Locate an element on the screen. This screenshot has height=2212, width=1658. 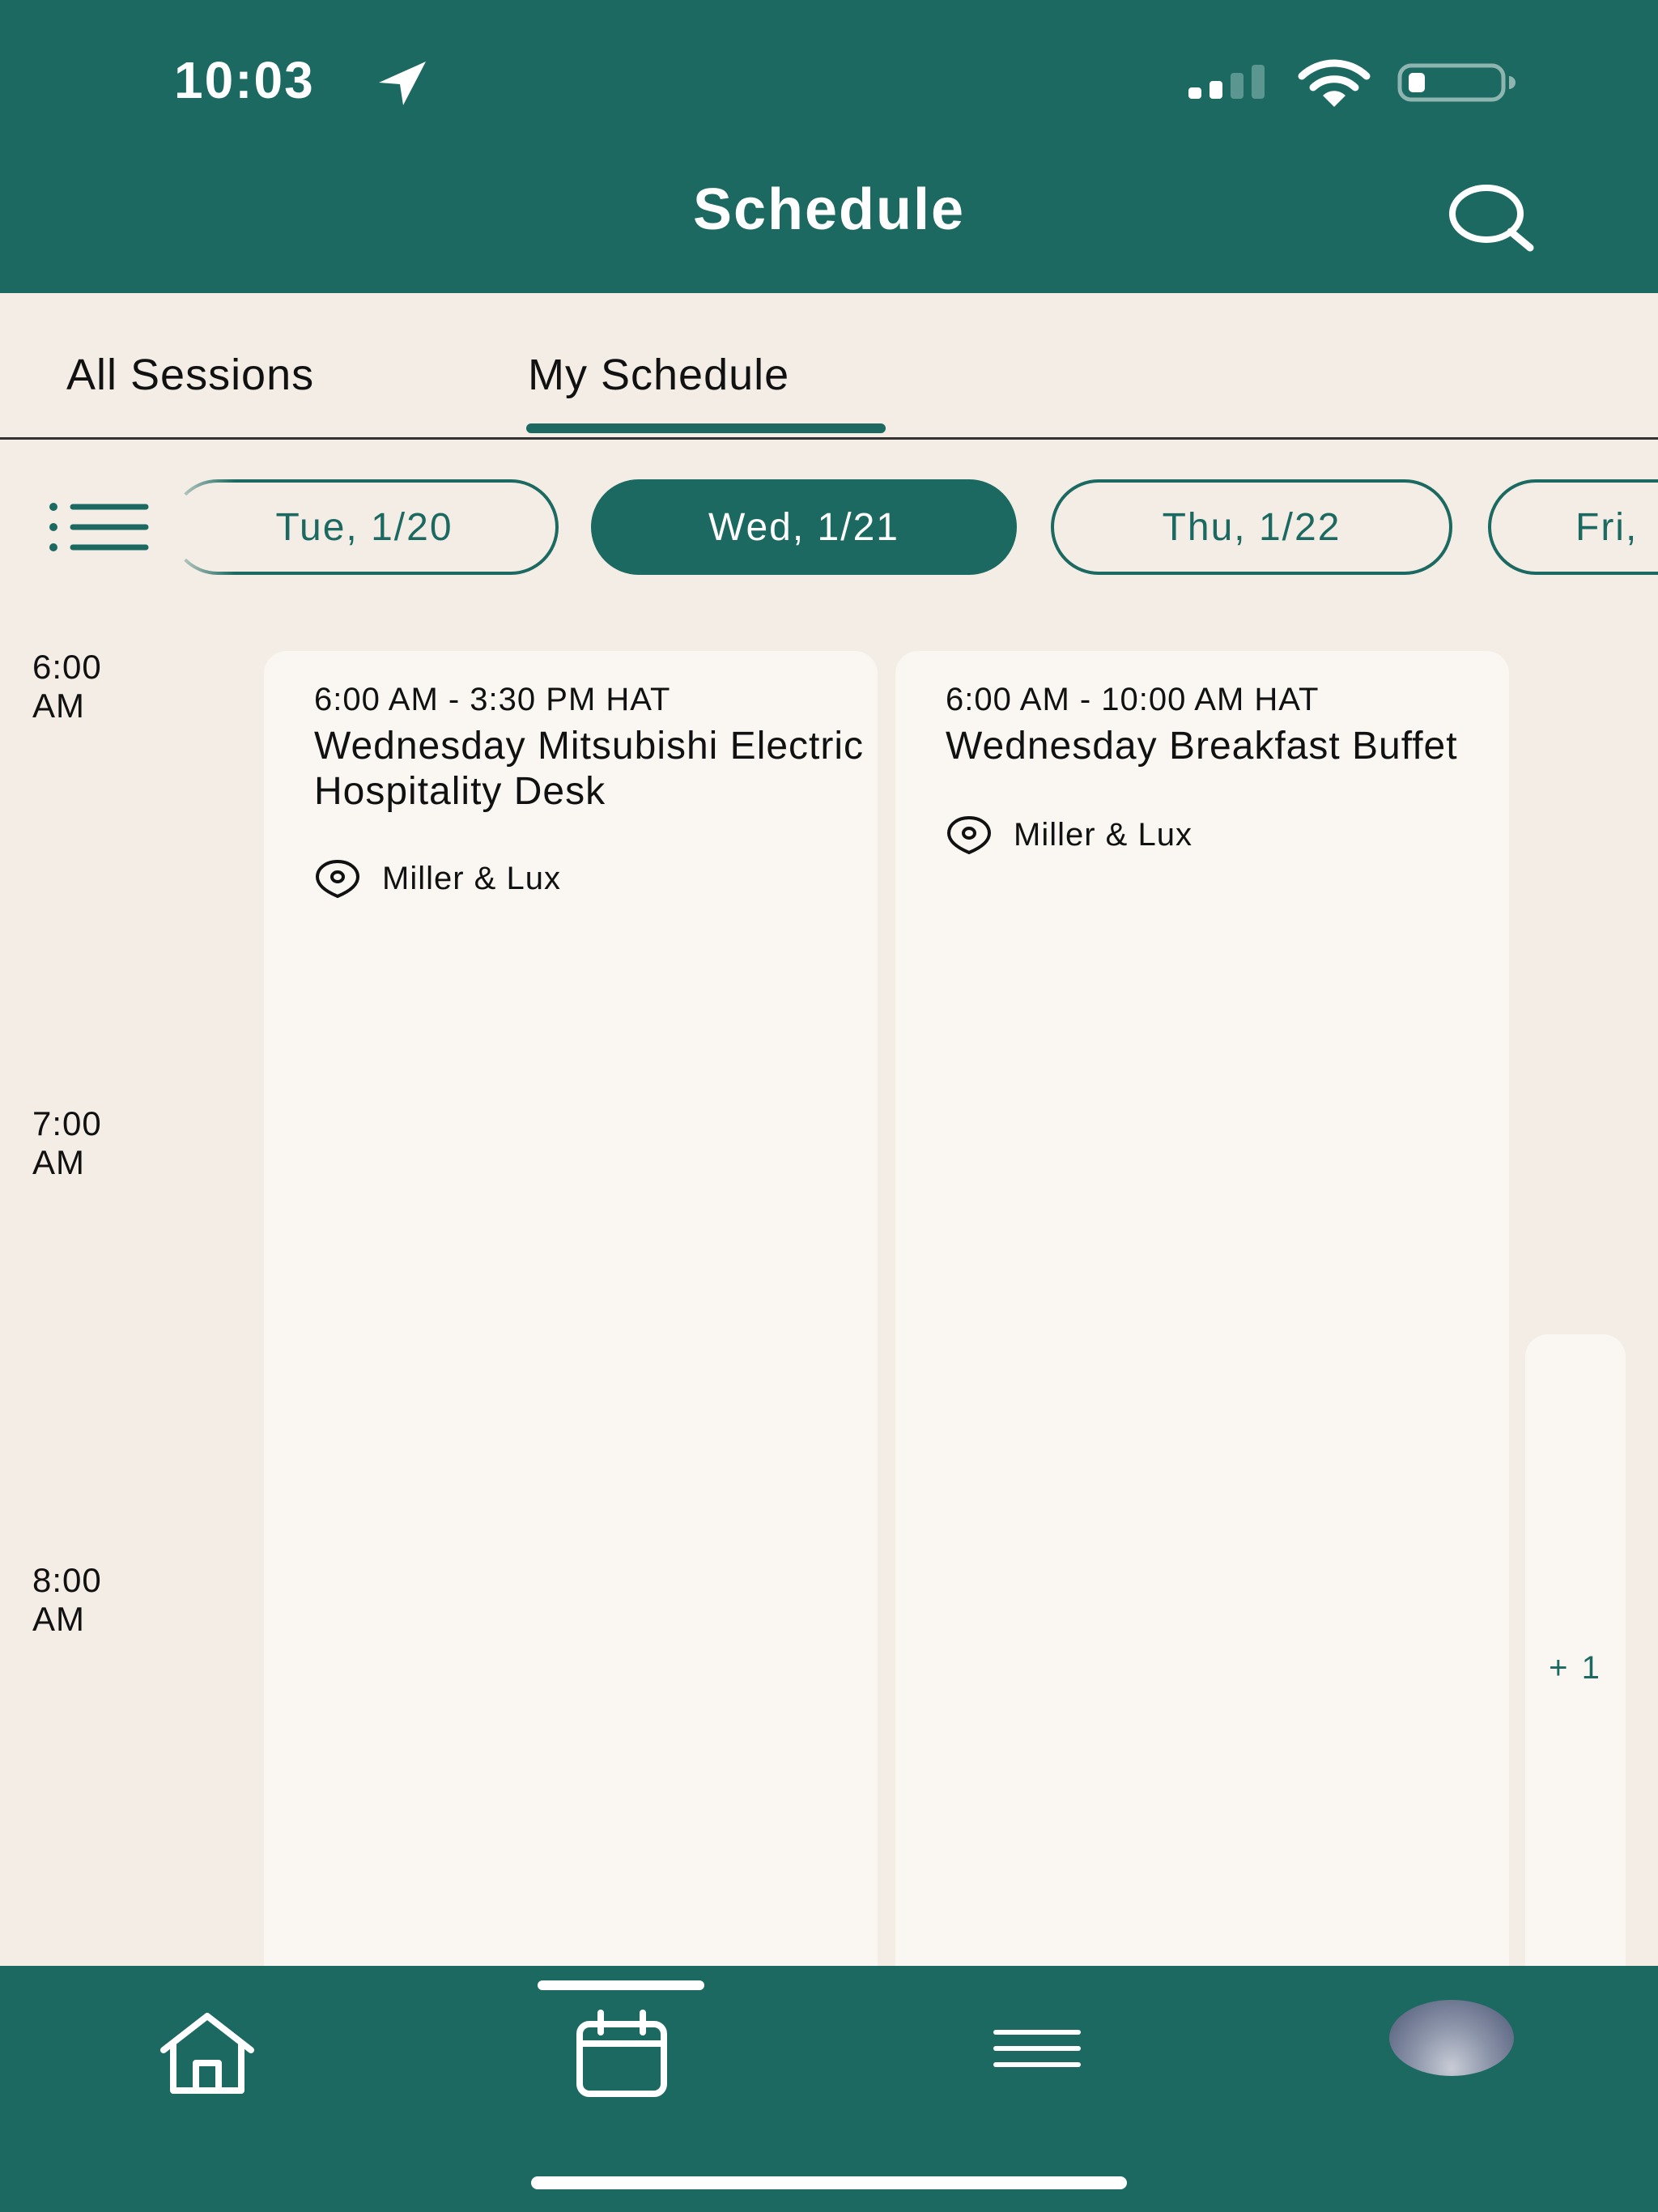
scroll-fade is located at coordinates (198, 528).